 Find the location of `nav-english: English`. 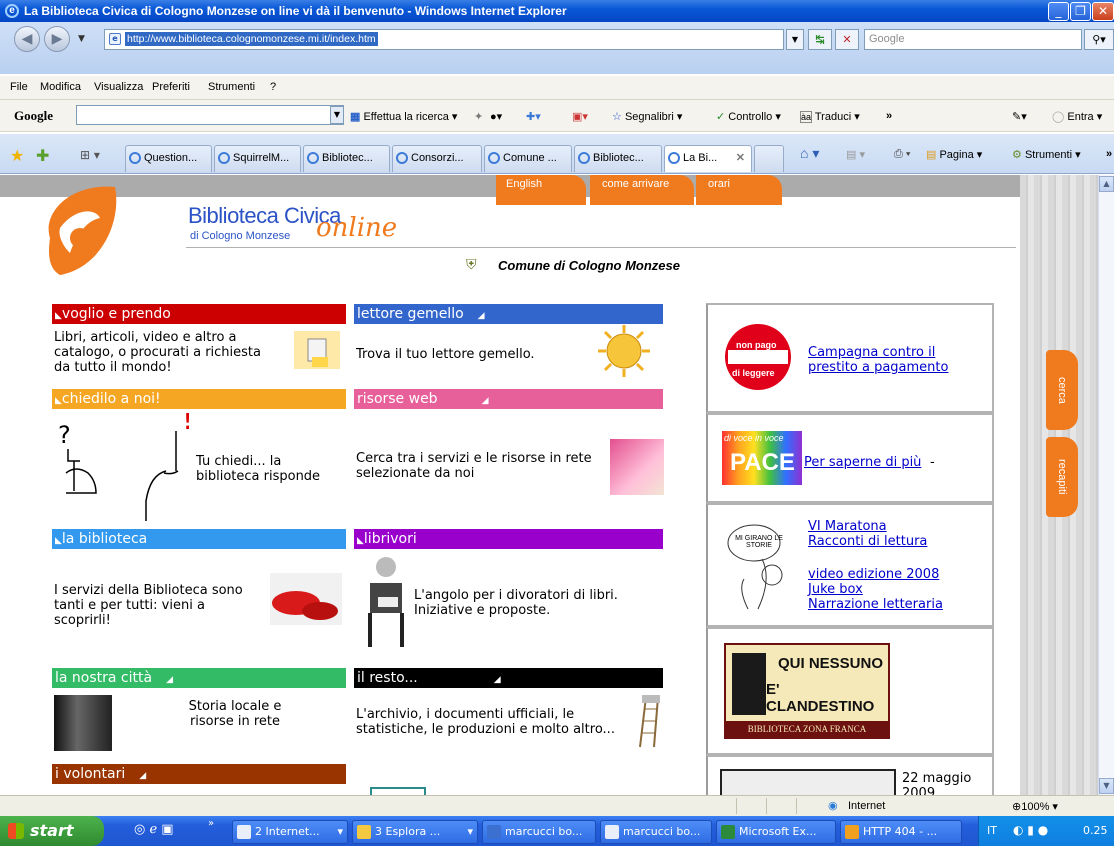

nav-english: English is located at coordinates (541, 190).